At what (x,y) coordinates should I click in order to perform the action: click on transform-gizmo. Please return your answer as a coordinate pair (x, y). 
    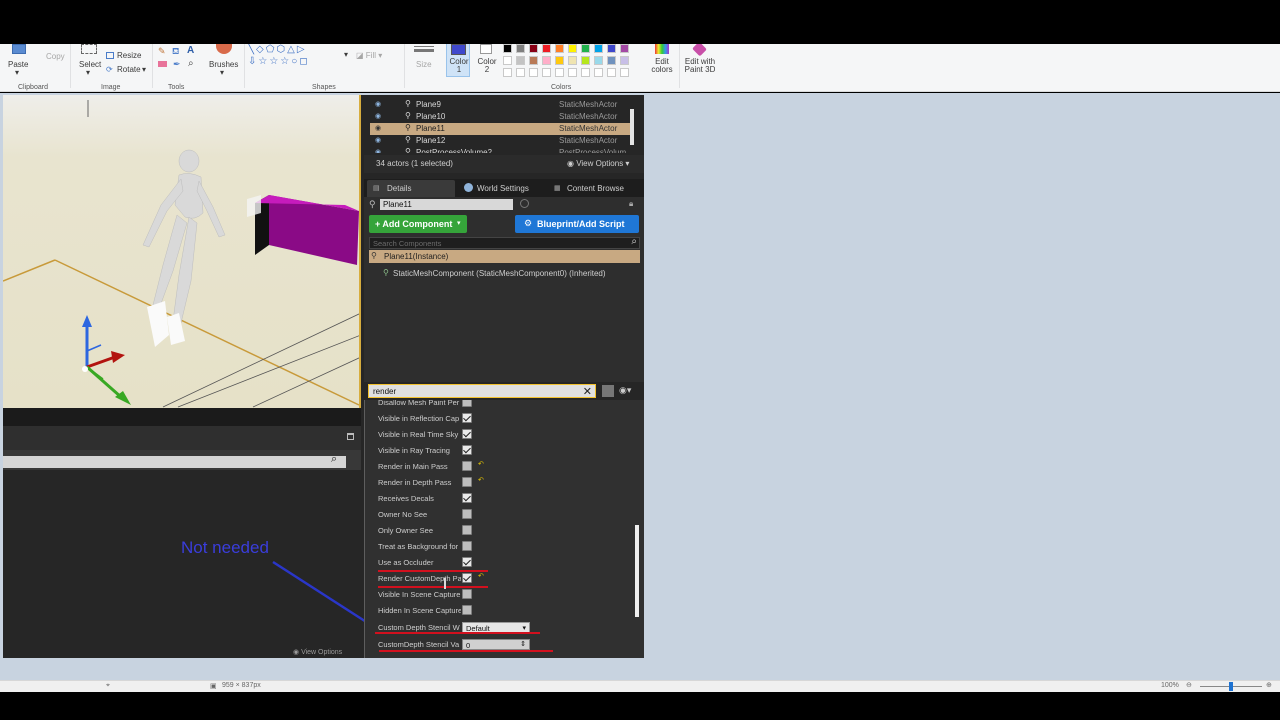
    Looking at the image, I should click on (106, 360).